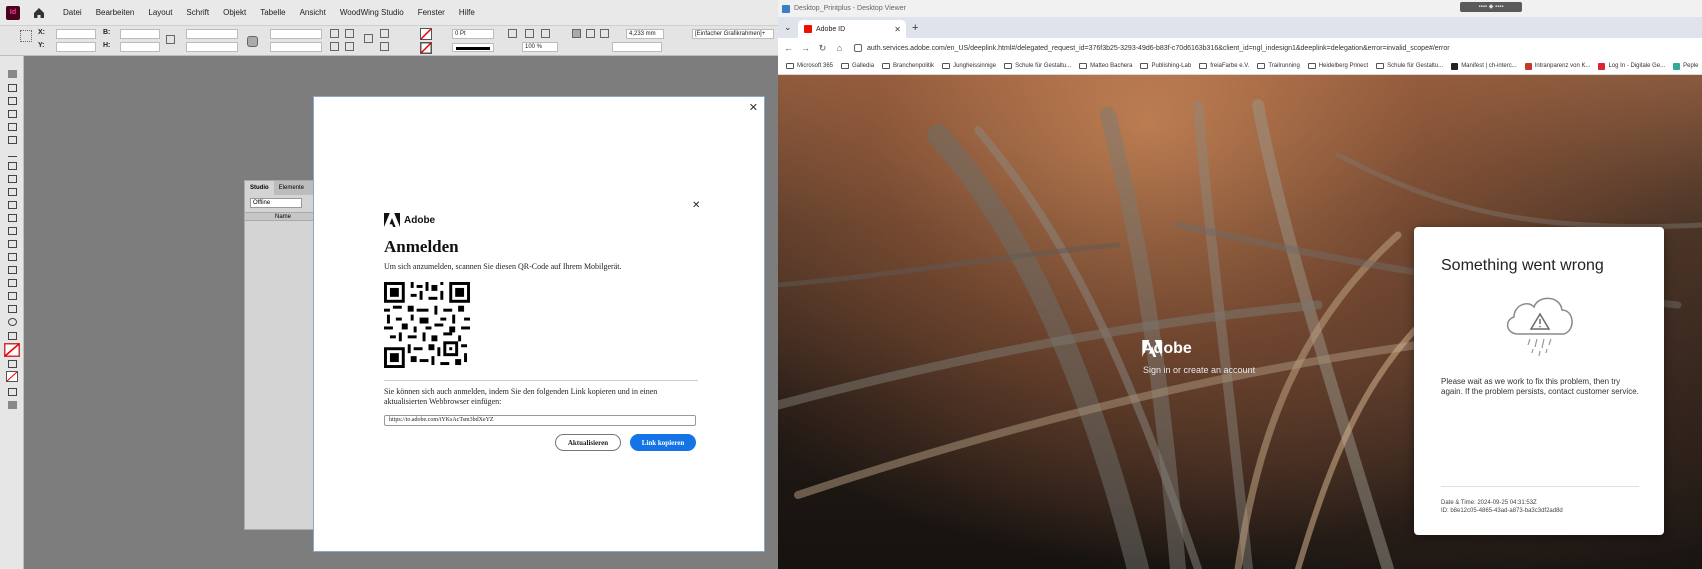  What do you see at coordinates (12, 350) in the screenshot?
I see `fill-stroke-swatch-icon` at bounding box center [12, 350].